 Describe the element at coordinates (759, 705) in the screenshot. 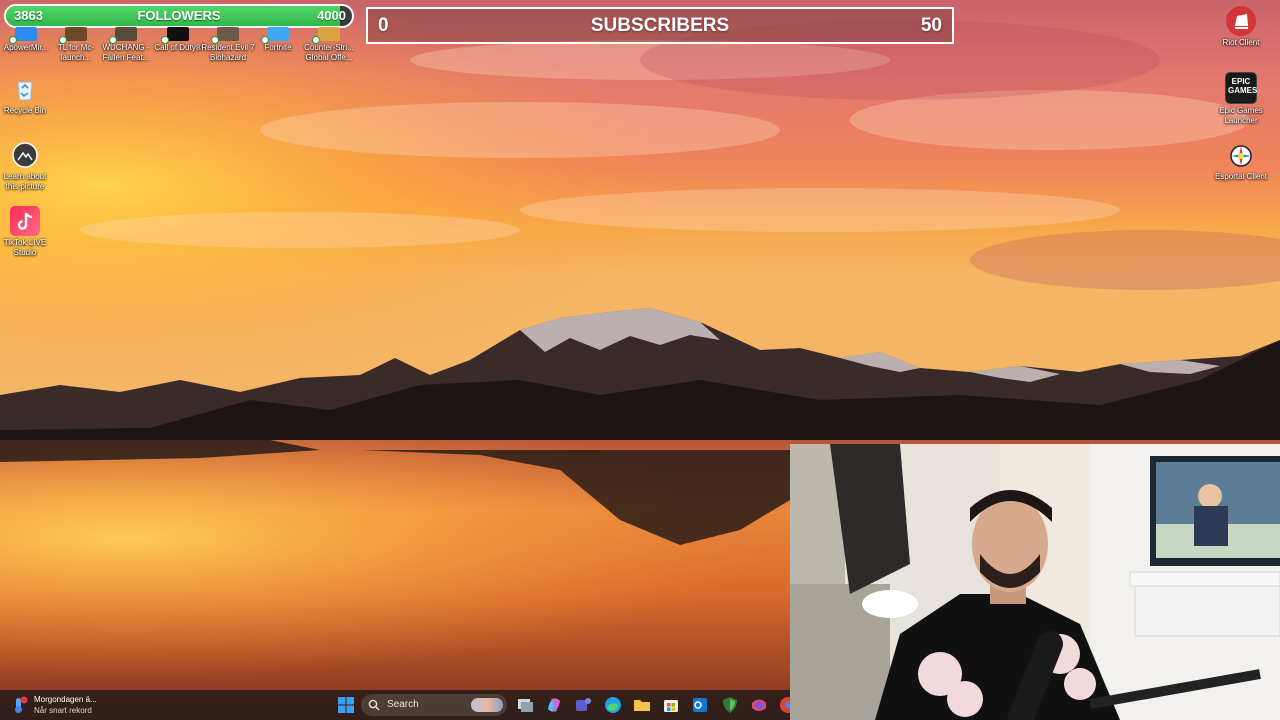

I see `m365-icon` at that location.